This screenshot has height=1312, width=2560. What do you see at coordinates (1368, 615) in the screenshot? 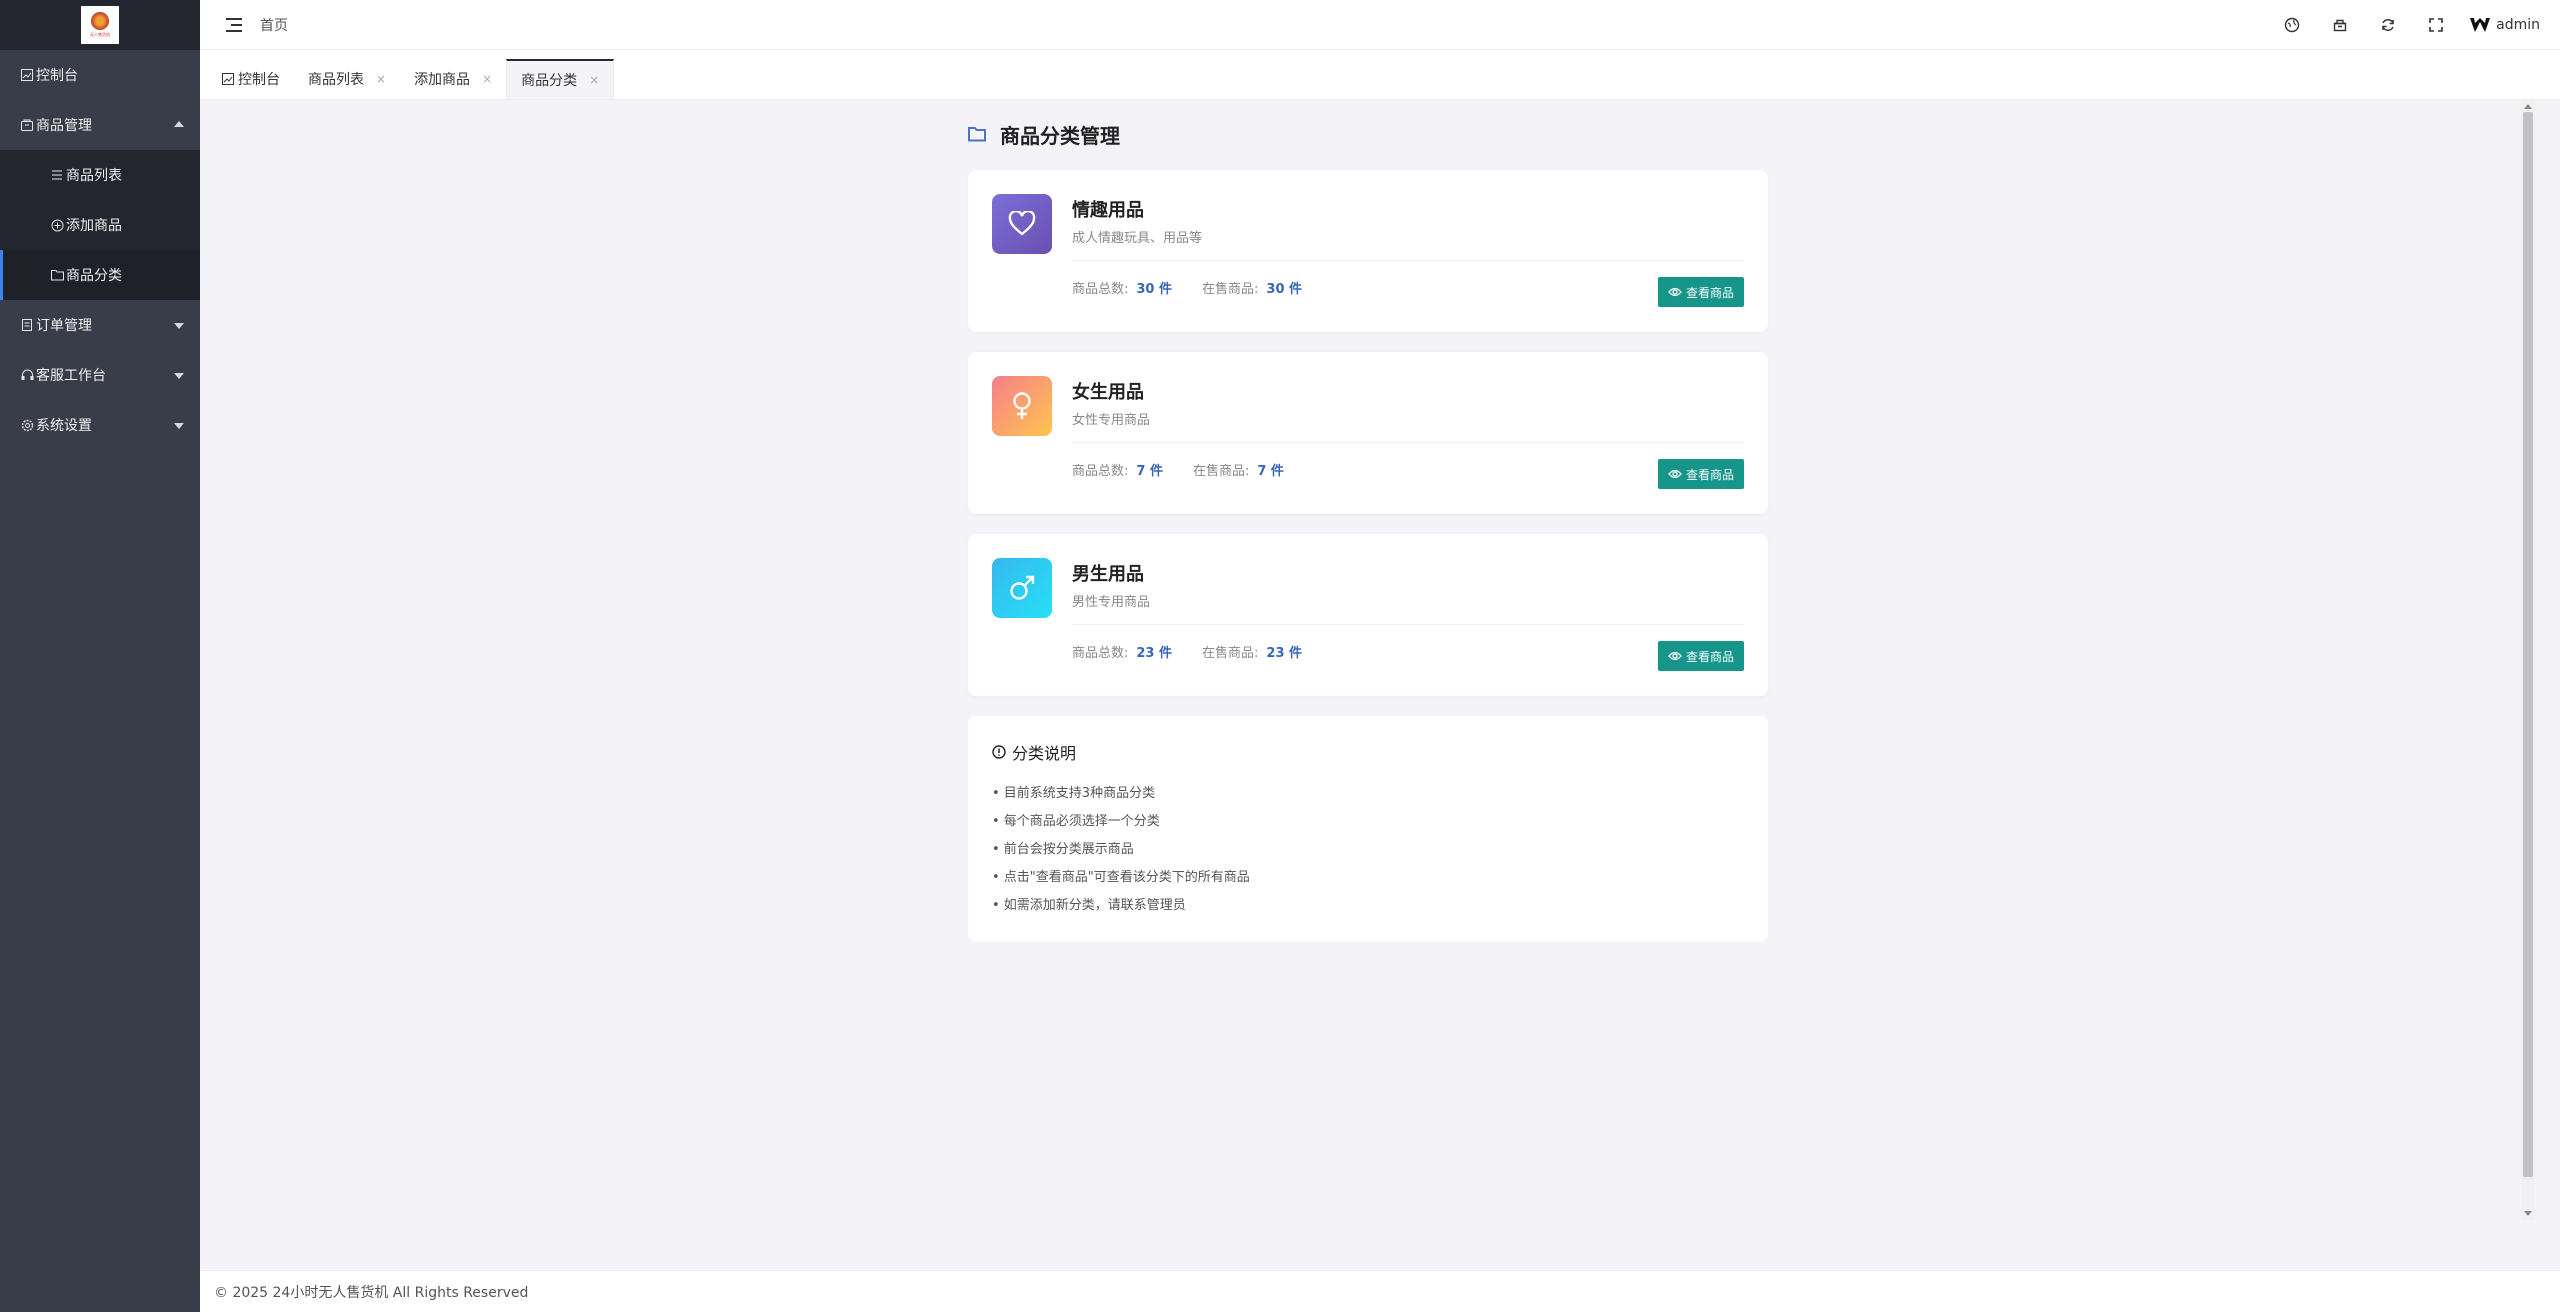
I see `category-card: 男生用品 男性专用商品 商品总数: 23 件 在售商品: 23 件 查看商品` at bounding box center [1368, 615].